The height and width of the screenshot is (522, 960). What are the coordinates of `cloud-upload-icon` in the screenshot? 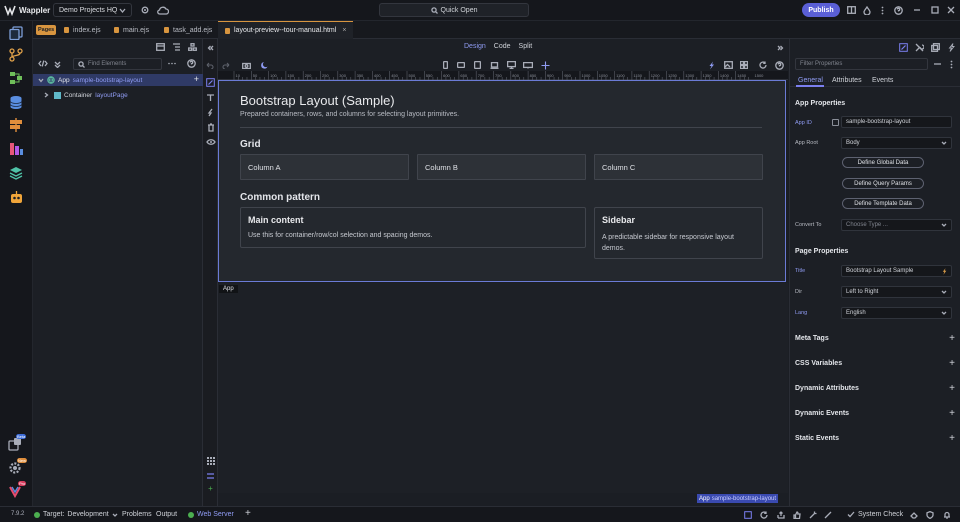 It's located at (162, 10).